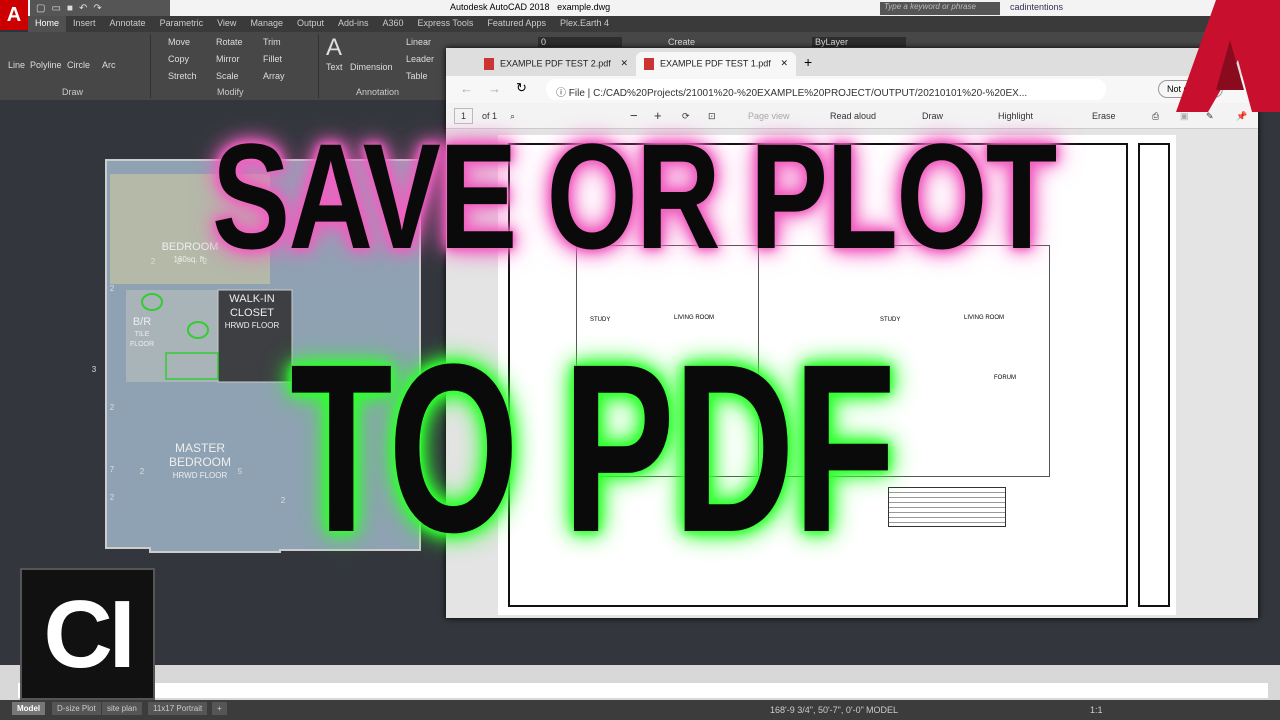 The height and width of the screenshot is (720, 1280). I want to click on color-dropdown: ByLayer, so click(859, 42).